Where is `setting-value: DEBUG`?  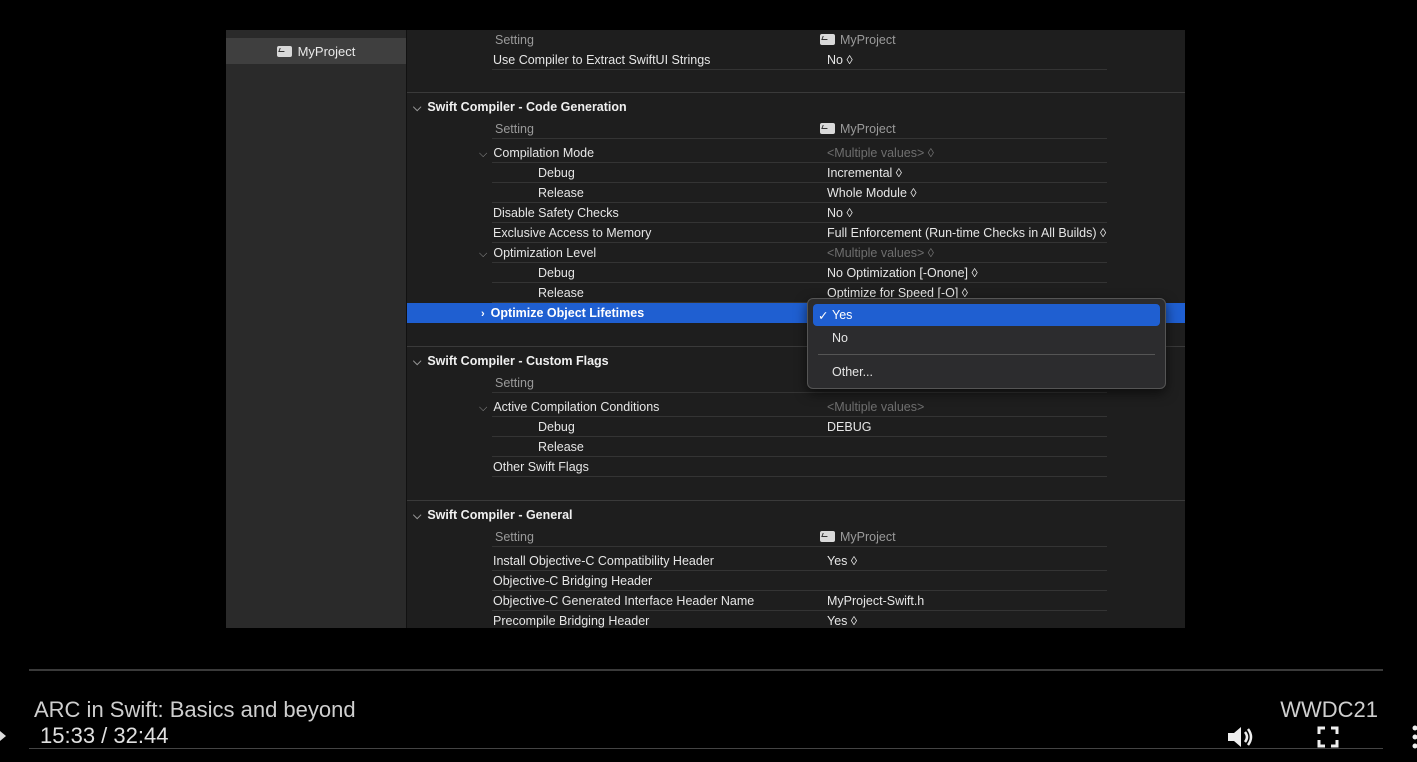 setting-value: DEBUG is located at coordinates (849, 427).